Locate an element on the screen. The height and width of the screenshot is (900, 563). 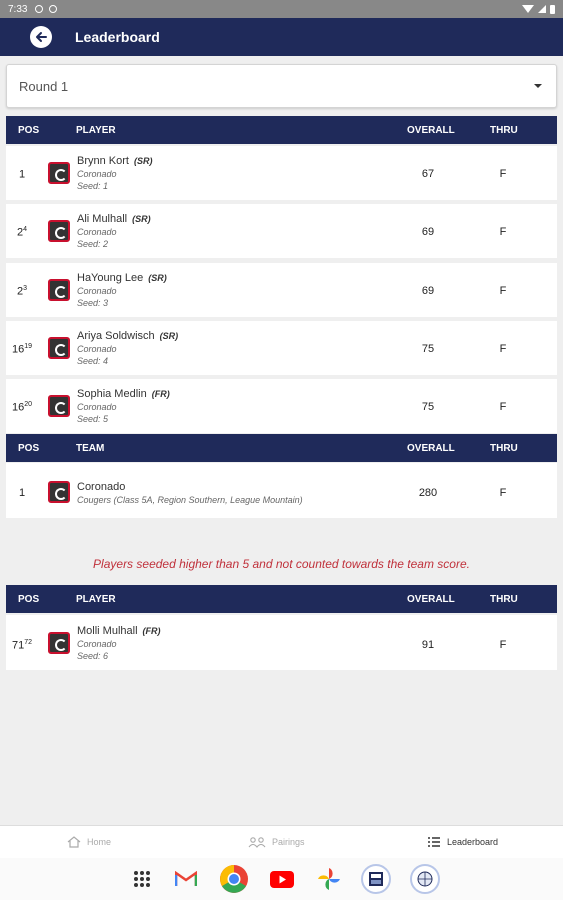
team-name: Coronado is located at coordinates (101, 487).